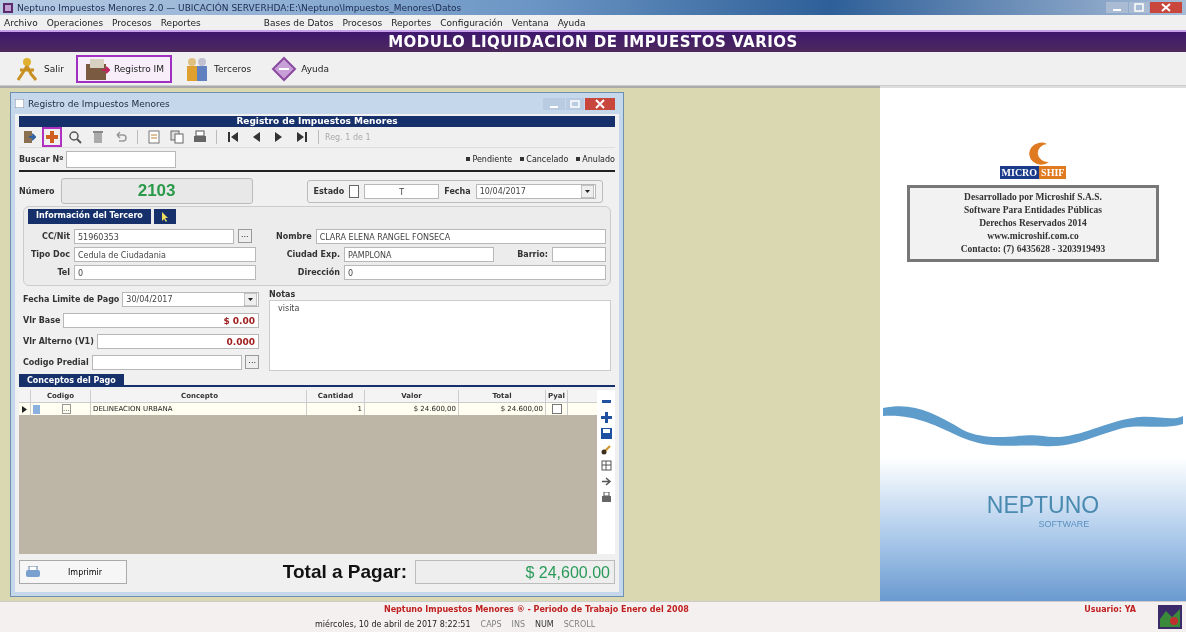 The image size is (1186, 632). What do you see at coordinates (165, 254) in the screenshot?
I see `document-type-field: Cedula de Ciudadania` at bounding box center [165, 254].